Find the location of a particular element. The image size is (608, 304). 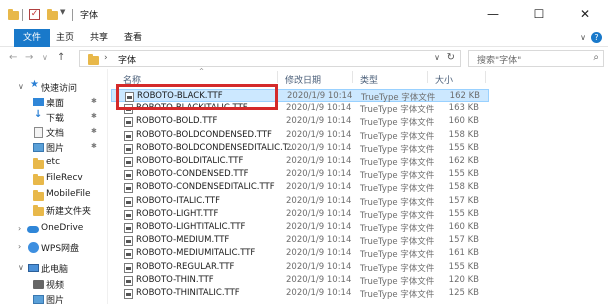

nav-item-onedrive: › OneDrive is located at coordinates (54, 229).